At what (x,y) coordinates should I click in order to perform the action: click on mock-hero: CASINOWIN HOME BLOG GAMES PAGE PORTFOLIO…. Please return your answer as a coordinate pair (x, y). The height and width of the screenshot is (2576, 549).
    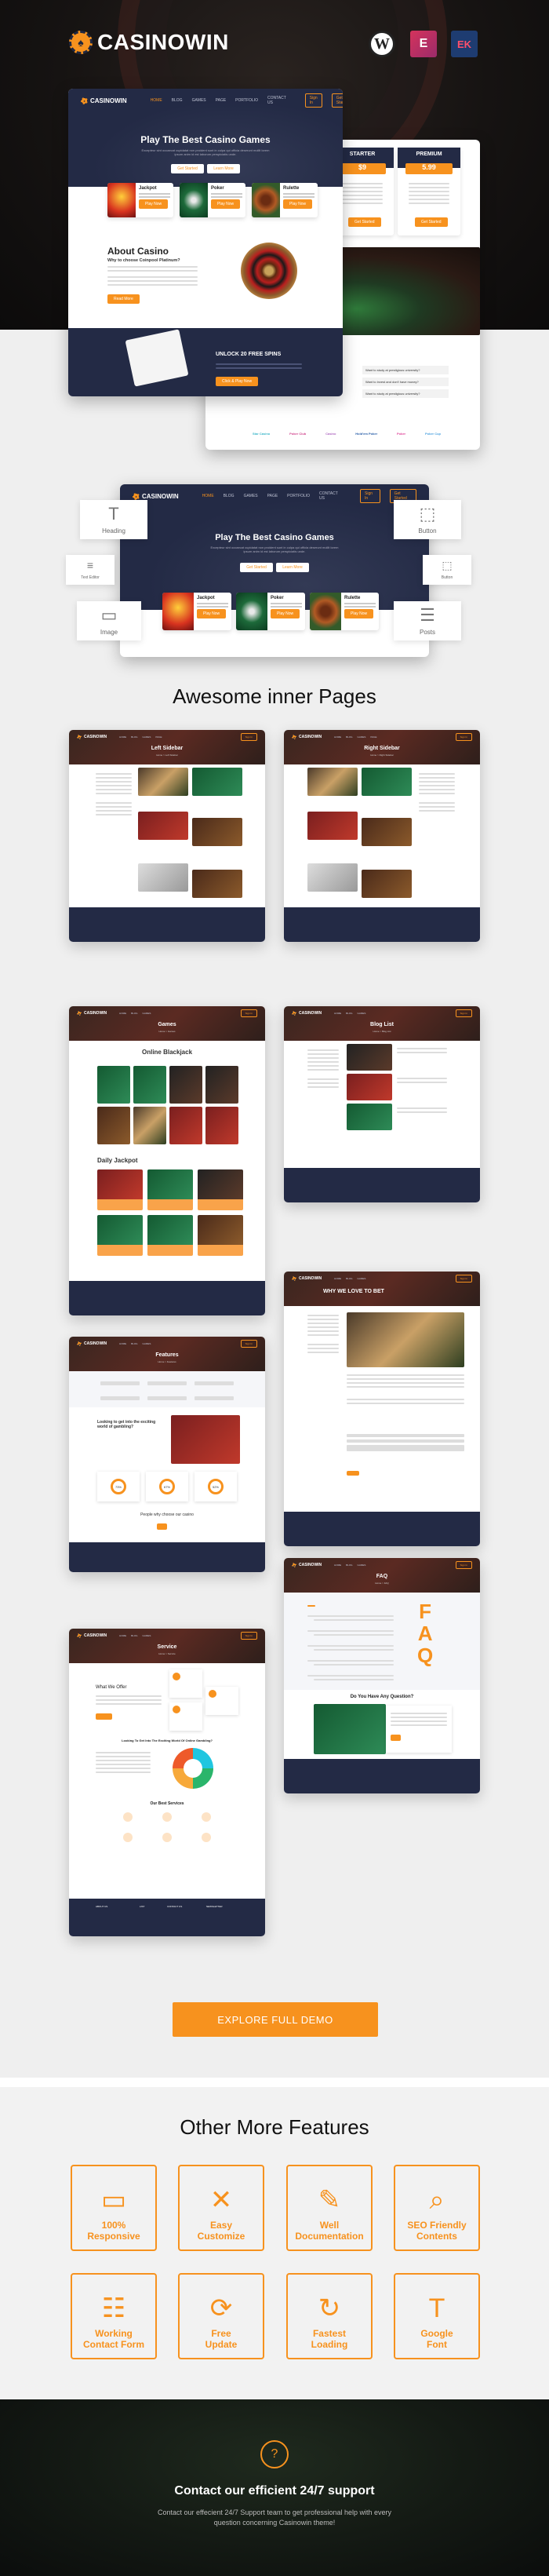
    Looking at the image, I should click on (205, 138).